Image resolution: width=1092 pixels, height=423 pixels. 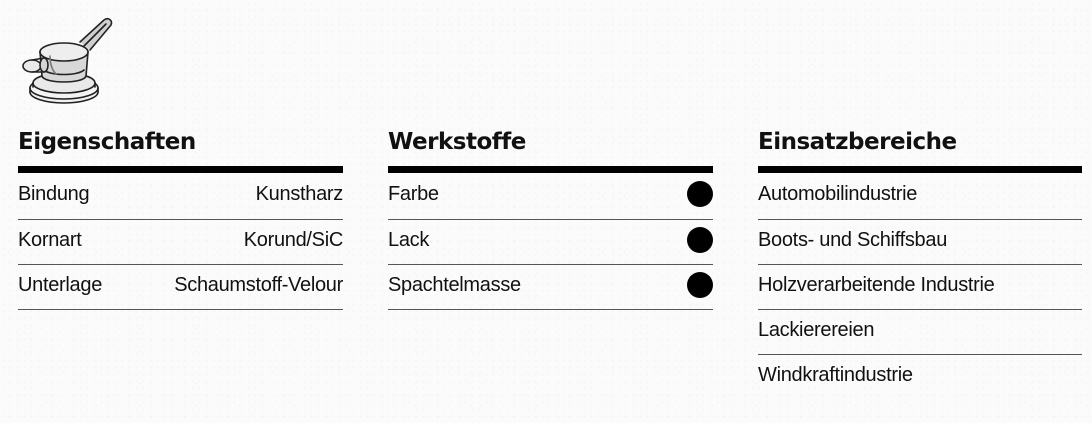 What do you see at coordinates (409, 239) in the screenshot?
I see `row-label: Lack` at bounding box center [409, 239].